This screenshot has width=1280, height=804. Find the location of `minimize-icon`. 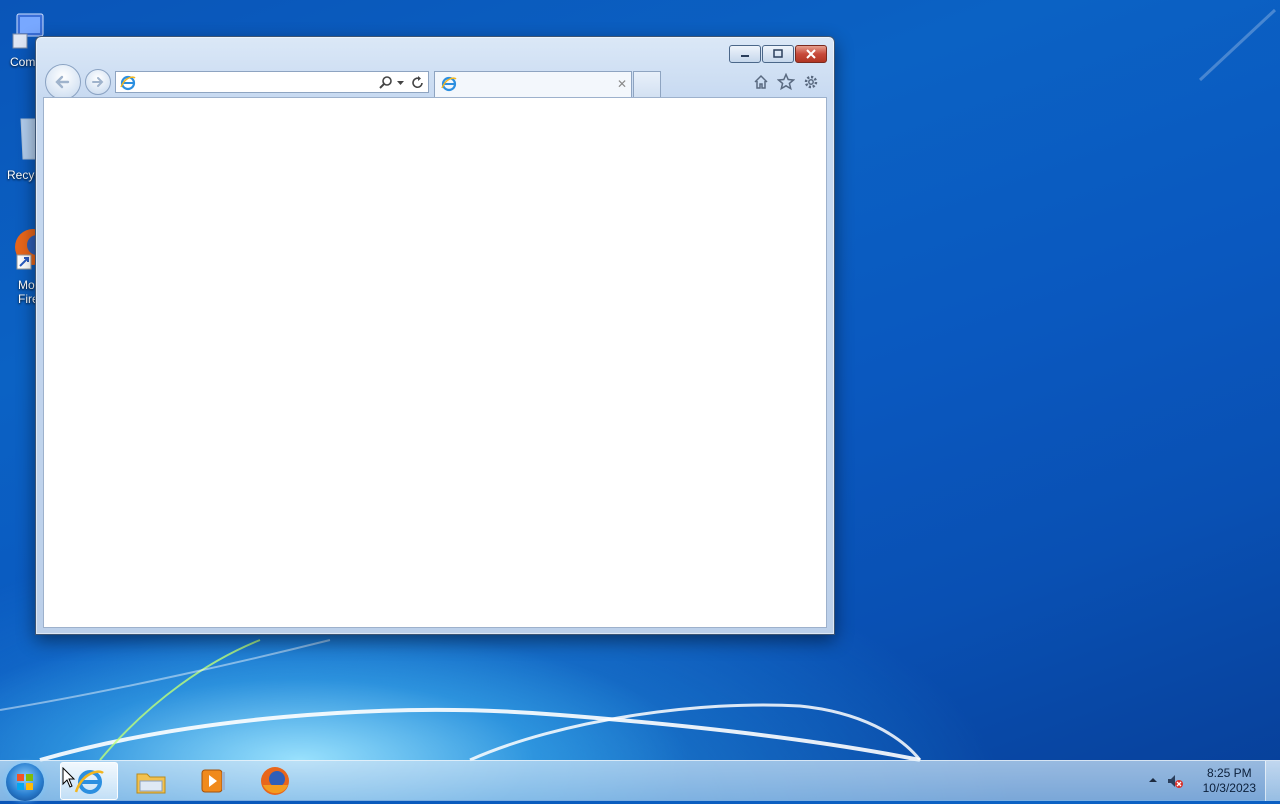

minimize-icon is located at coordinates (745, 56).